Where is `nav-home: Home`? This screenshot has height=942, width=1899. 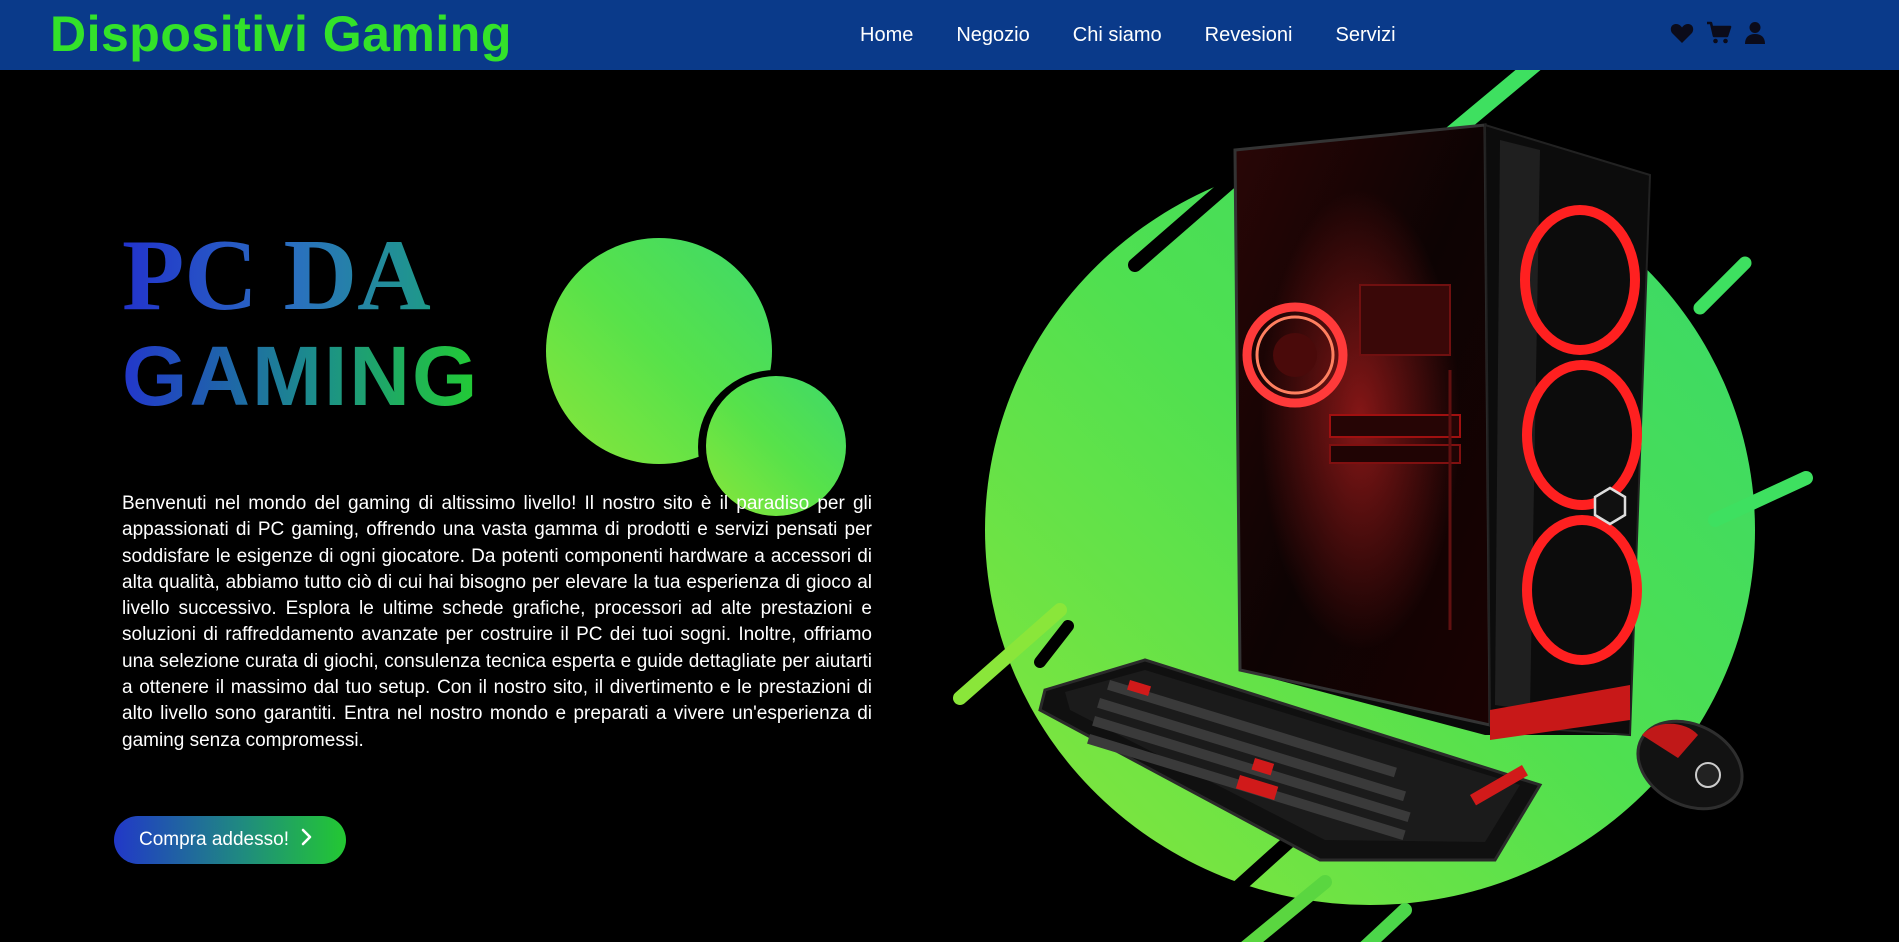
nav-home: Home is located at coordinates (886, 35).